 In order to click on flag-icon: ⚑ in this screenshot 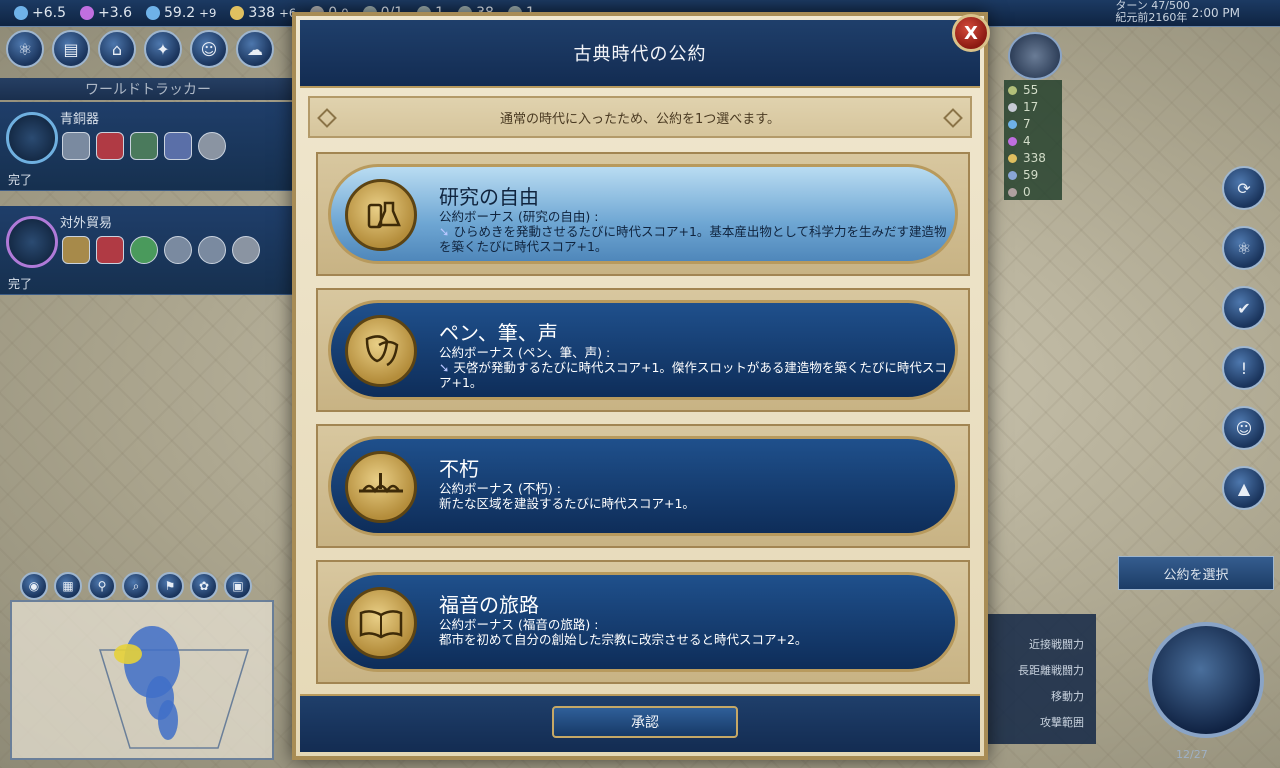, I will do `click(170, 586)`.